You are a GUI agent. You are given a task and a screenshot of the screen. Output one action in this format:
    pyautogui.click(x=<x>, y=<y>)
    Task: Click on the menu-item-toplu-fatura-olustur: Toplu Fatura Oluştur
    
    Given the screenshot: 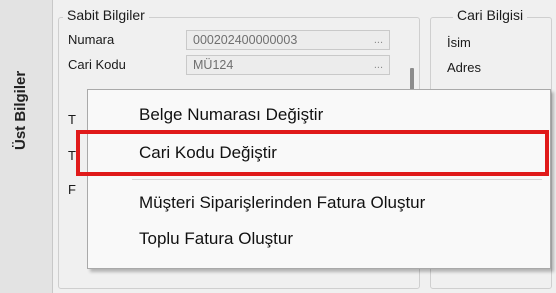 What is the action you would take?
    pyautogui.click(x=319, y=239)
    